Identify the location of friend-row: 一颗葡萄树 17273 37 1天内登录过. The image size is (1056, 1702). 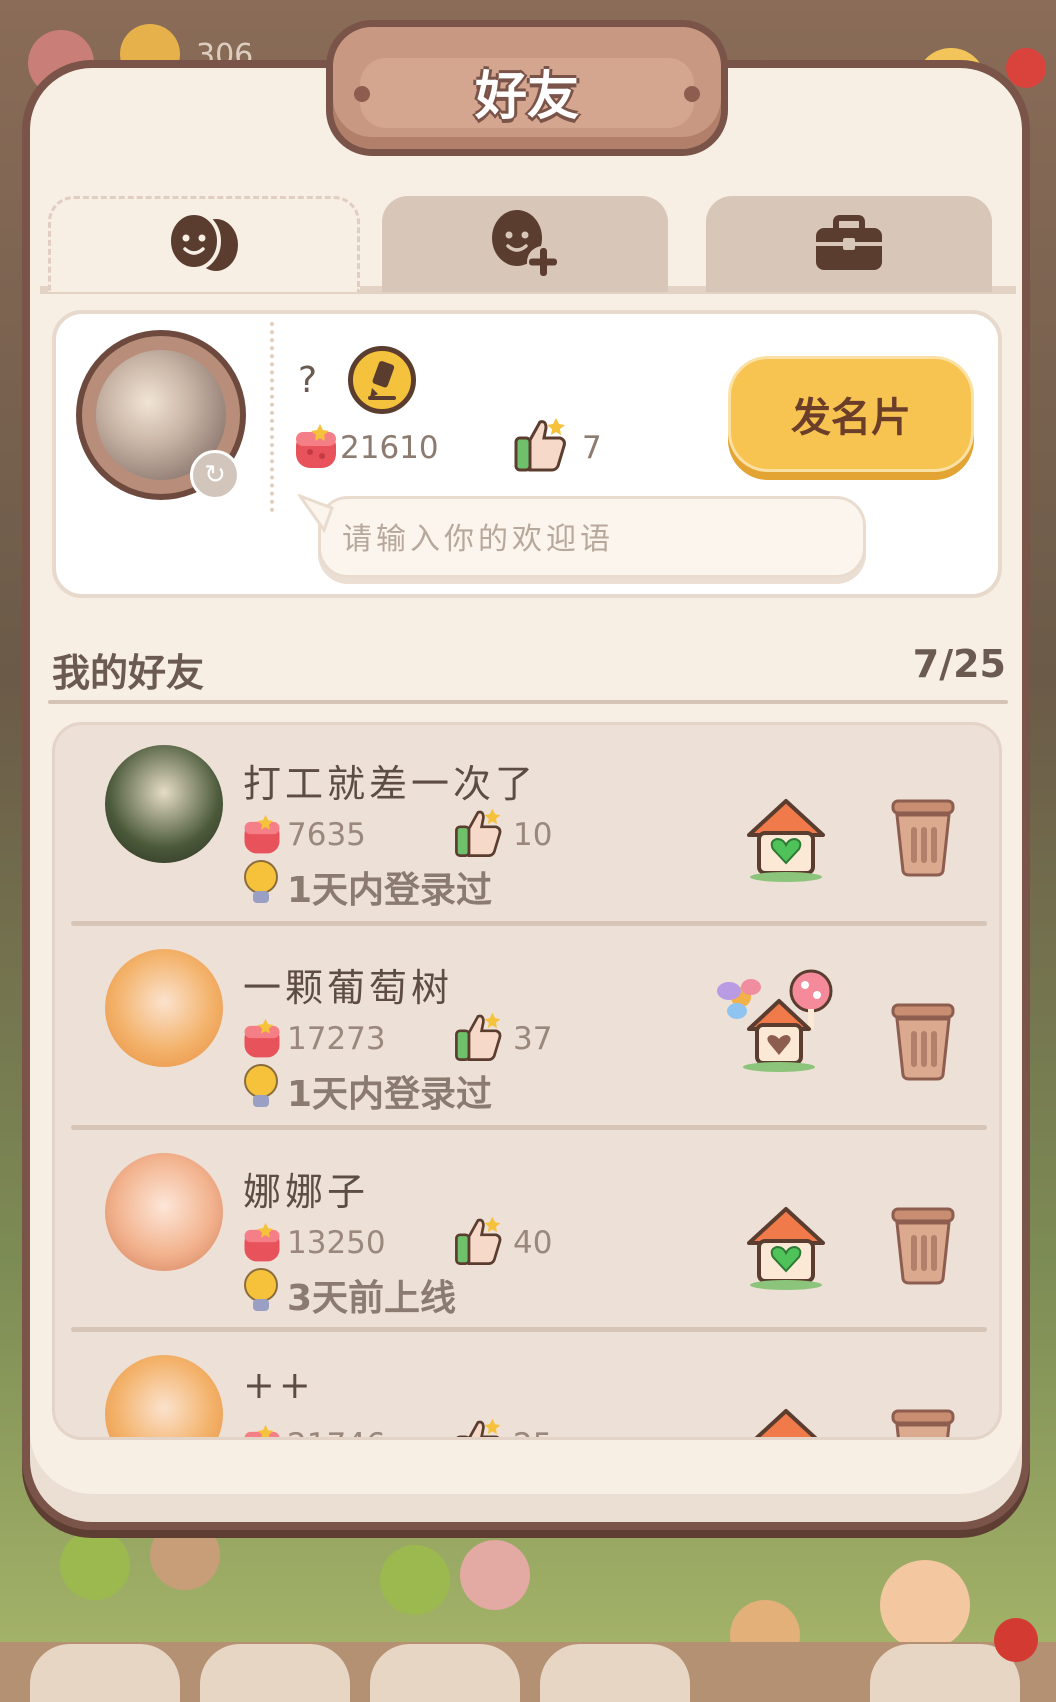
(527, 1038).